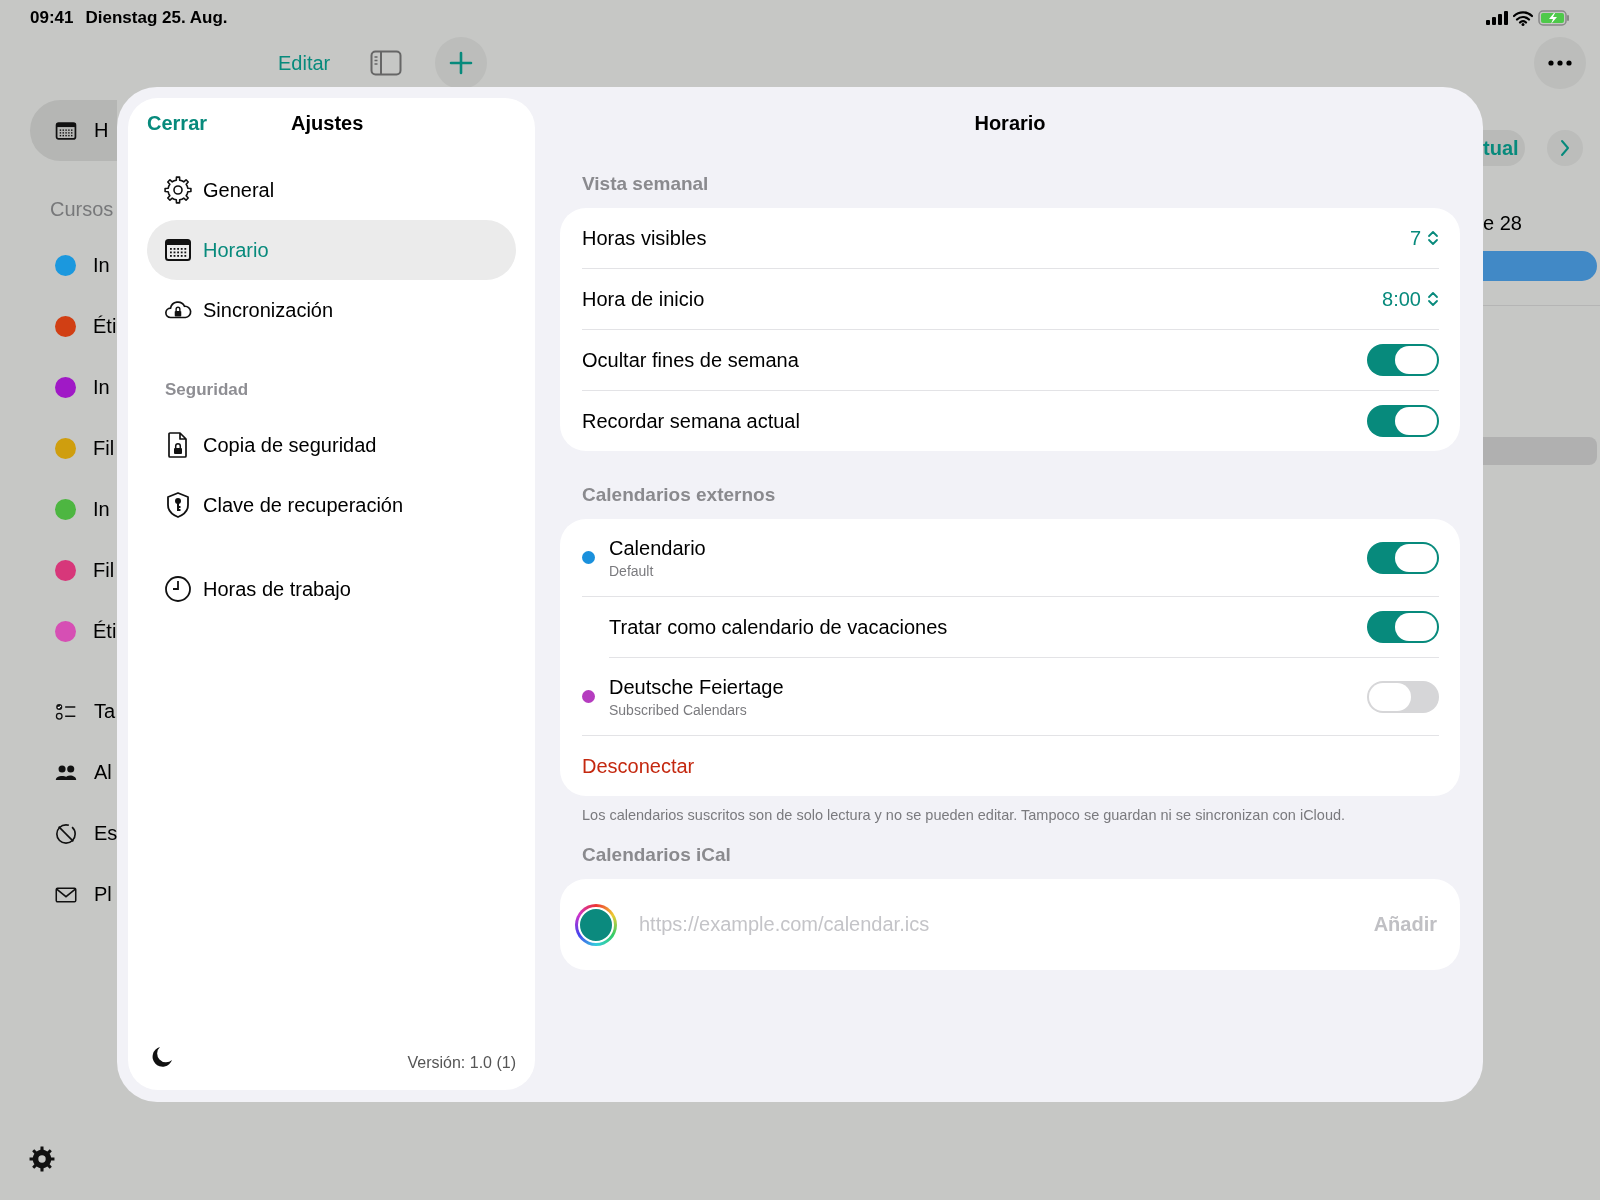  What do you see at coordinates (162, 1057) in the screenshot?
I see `moon-icon` at bounding box center [162, 1057].